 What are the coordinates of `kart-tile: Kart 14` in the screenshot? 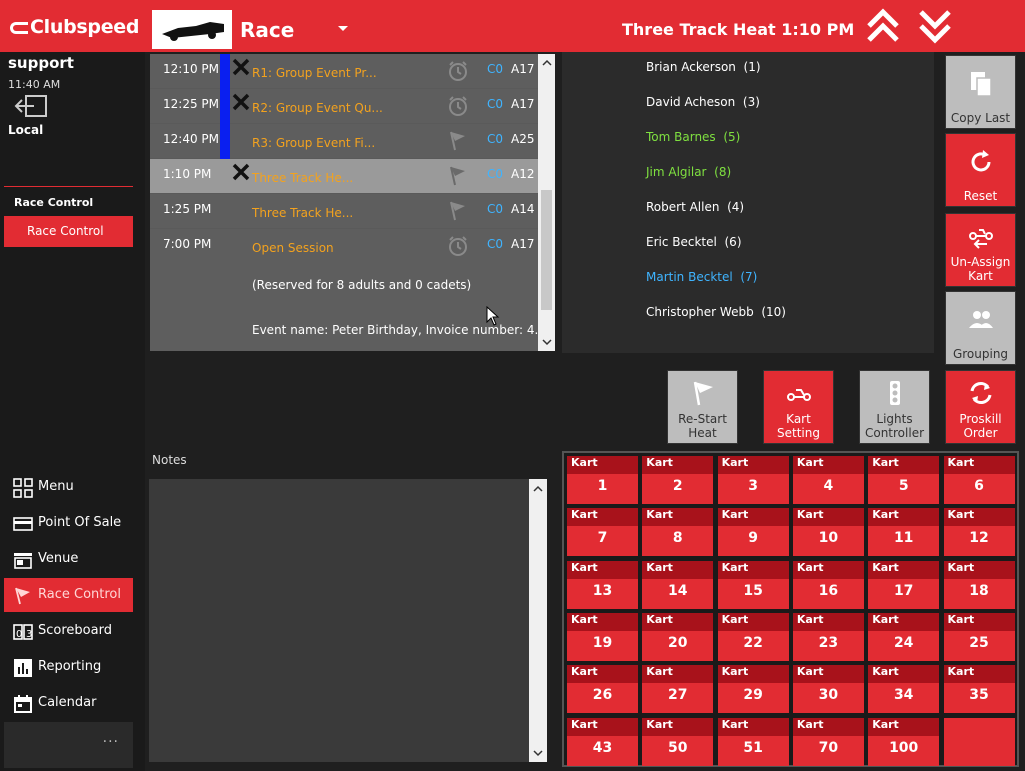 It's located at (678, 584).